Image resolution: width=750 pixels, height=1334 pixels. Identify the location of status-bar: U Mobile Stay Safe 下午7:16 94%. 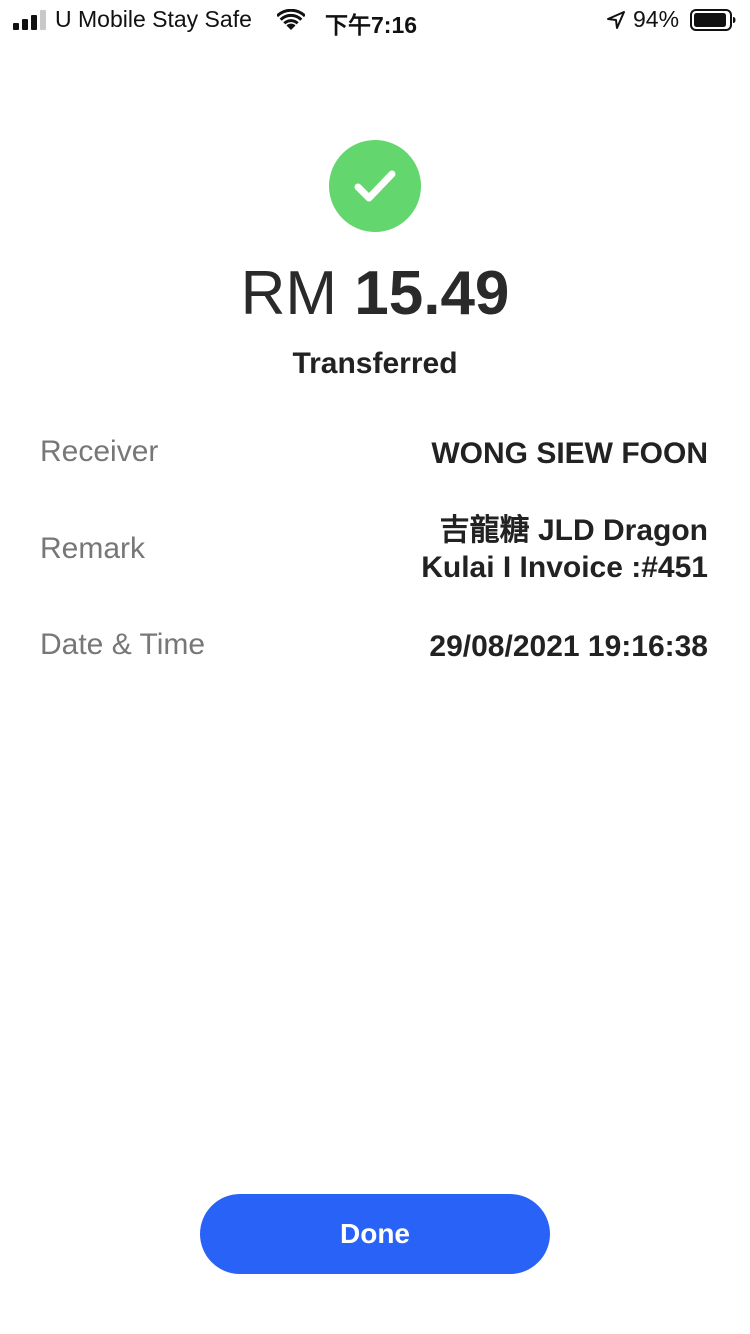
(375, 20).